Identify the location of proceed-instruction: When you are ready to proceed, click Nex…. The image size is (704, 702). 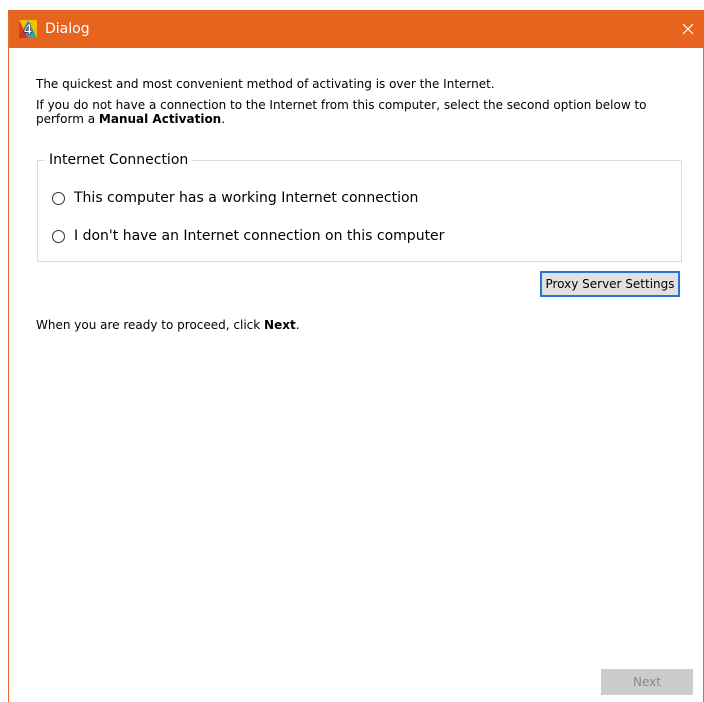
(168, 325).